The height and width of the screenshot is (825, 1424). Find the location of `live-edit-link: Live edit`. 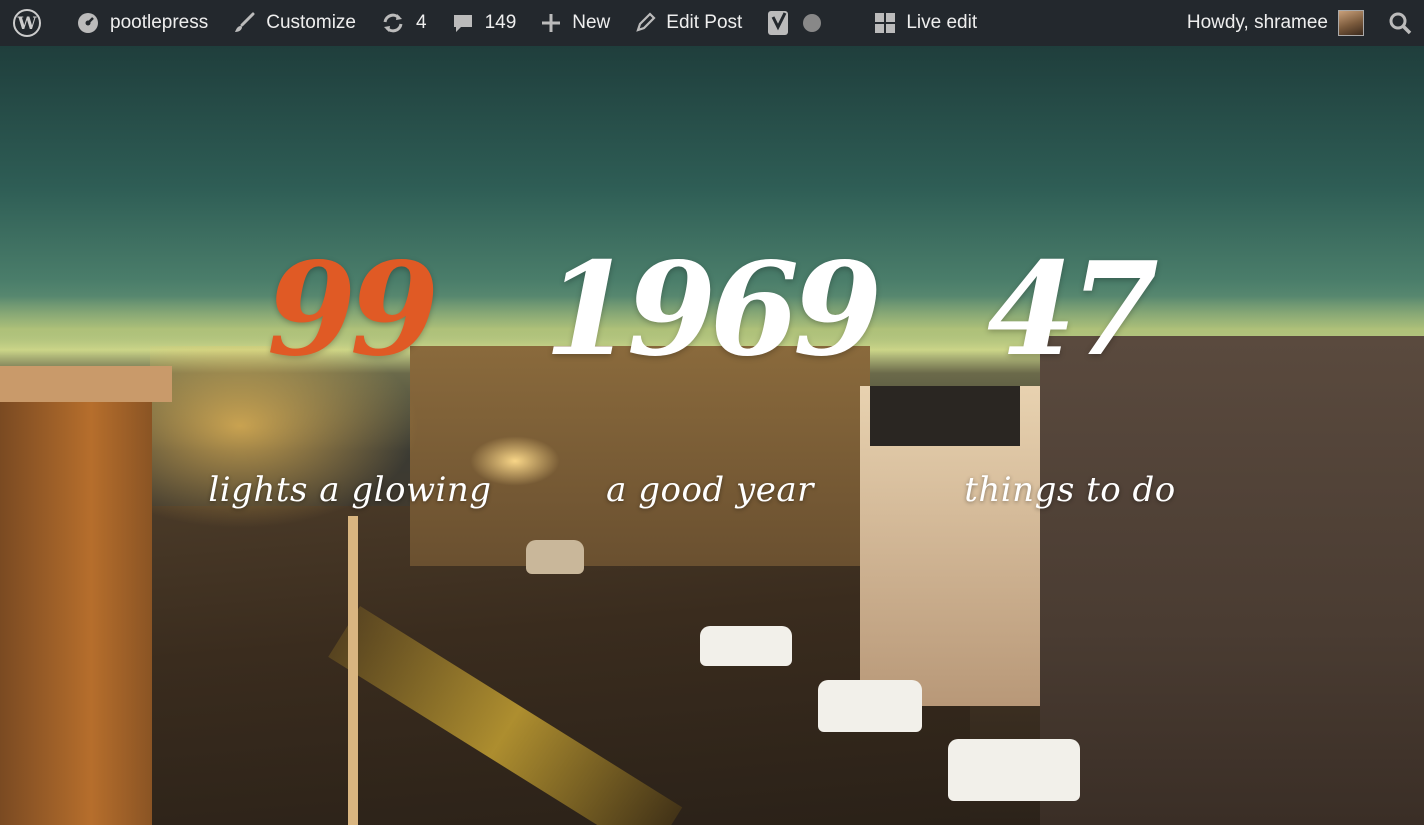

live-edit-link: Live edit is located at coordinates (925, 23).